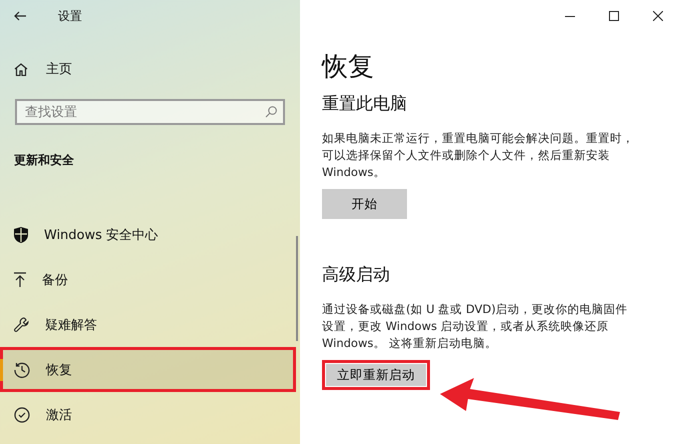 This screenshot has width=680, height=444. Describe the element at coordinates (614, 16) in the screenshot. I see `maximize-icon` at that location.